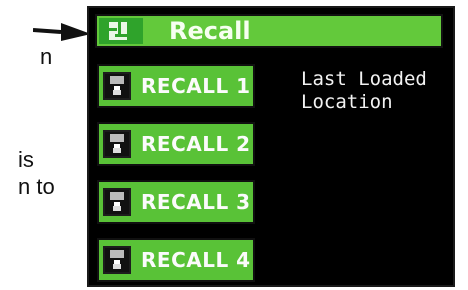 The width and height of the screenshot is (468, 290). I want to click on page-title: Recall, so click(210, 31).